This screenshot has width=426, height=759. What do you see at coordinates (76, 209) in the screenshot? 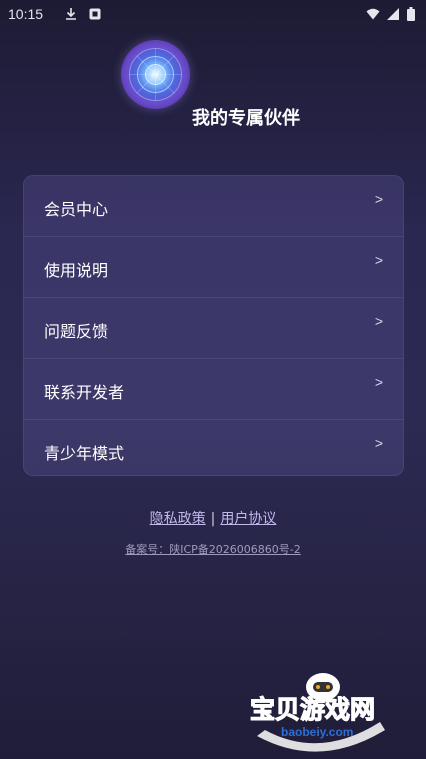
I see `menu-item-label: 会员中心` at bounding box center [76, 209].